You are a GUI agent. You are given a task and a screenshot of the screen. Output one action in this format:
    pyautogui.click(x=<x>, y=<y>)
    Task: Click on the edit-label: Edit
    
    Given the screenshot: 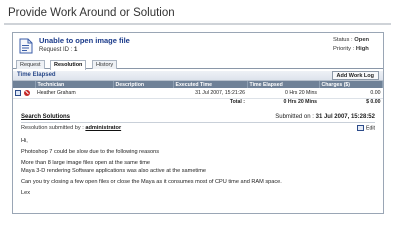 What is the action you would take?
    pyautogui.click(x=370, y=128)
    